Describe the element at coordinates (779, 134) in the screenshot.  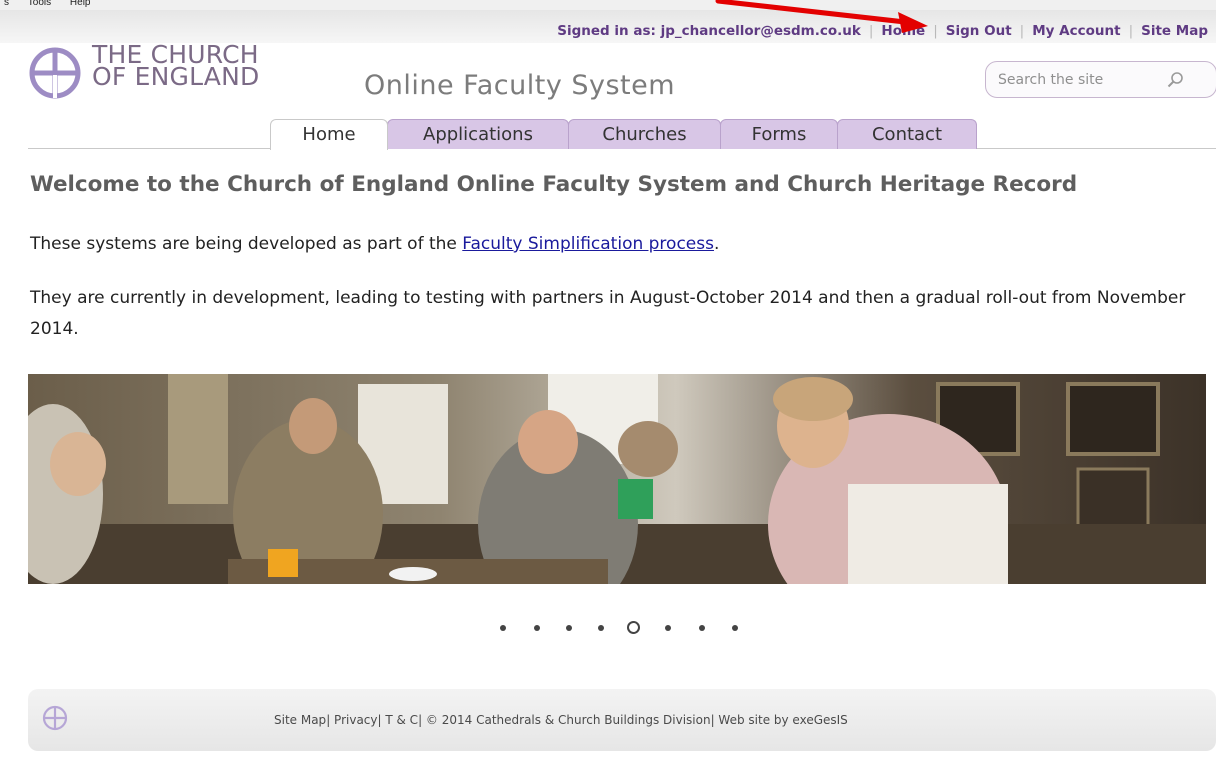
I see `tab-forms: Forms` at that location.